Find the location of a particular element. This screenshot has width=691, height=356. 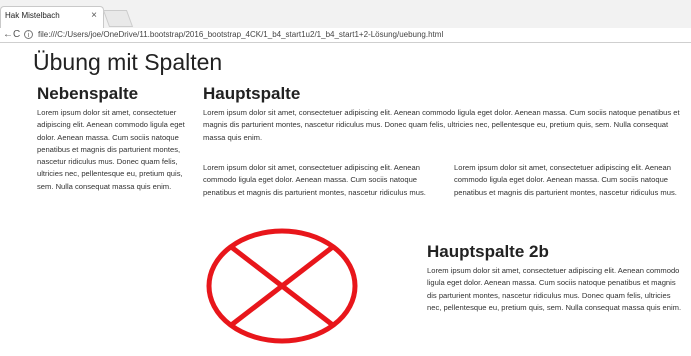

tab-close-icon: × is located at coordinates (94, 15).